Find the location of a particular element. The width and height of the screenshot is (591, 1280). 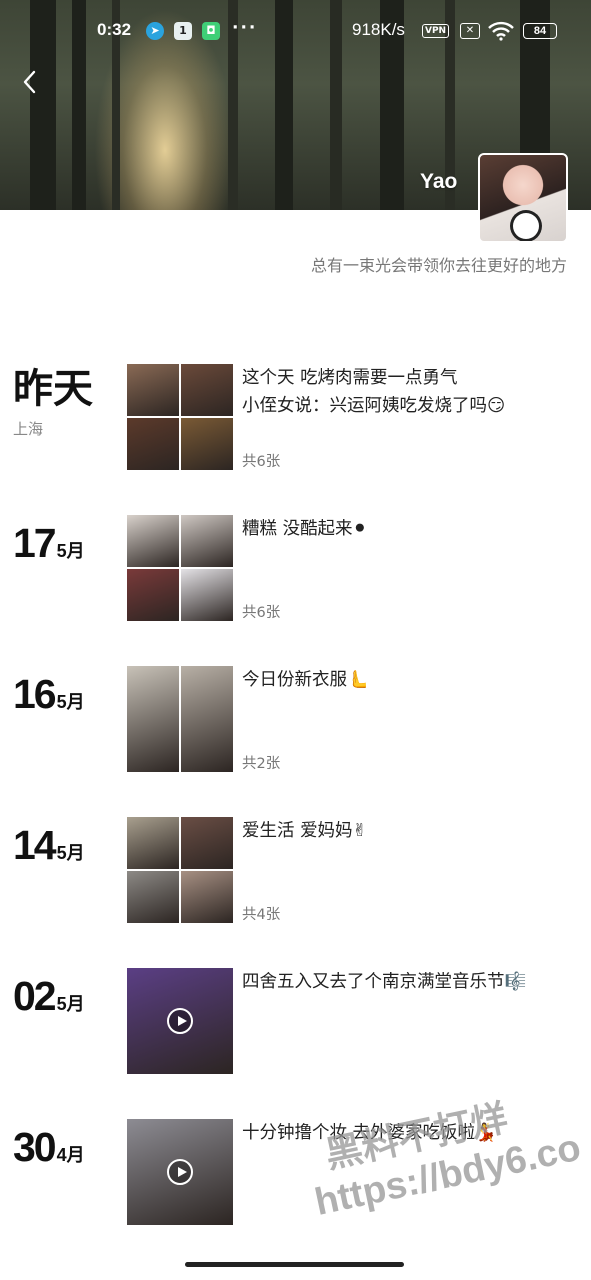

post-date: 16 5月 is located at coordinates (49, 698).